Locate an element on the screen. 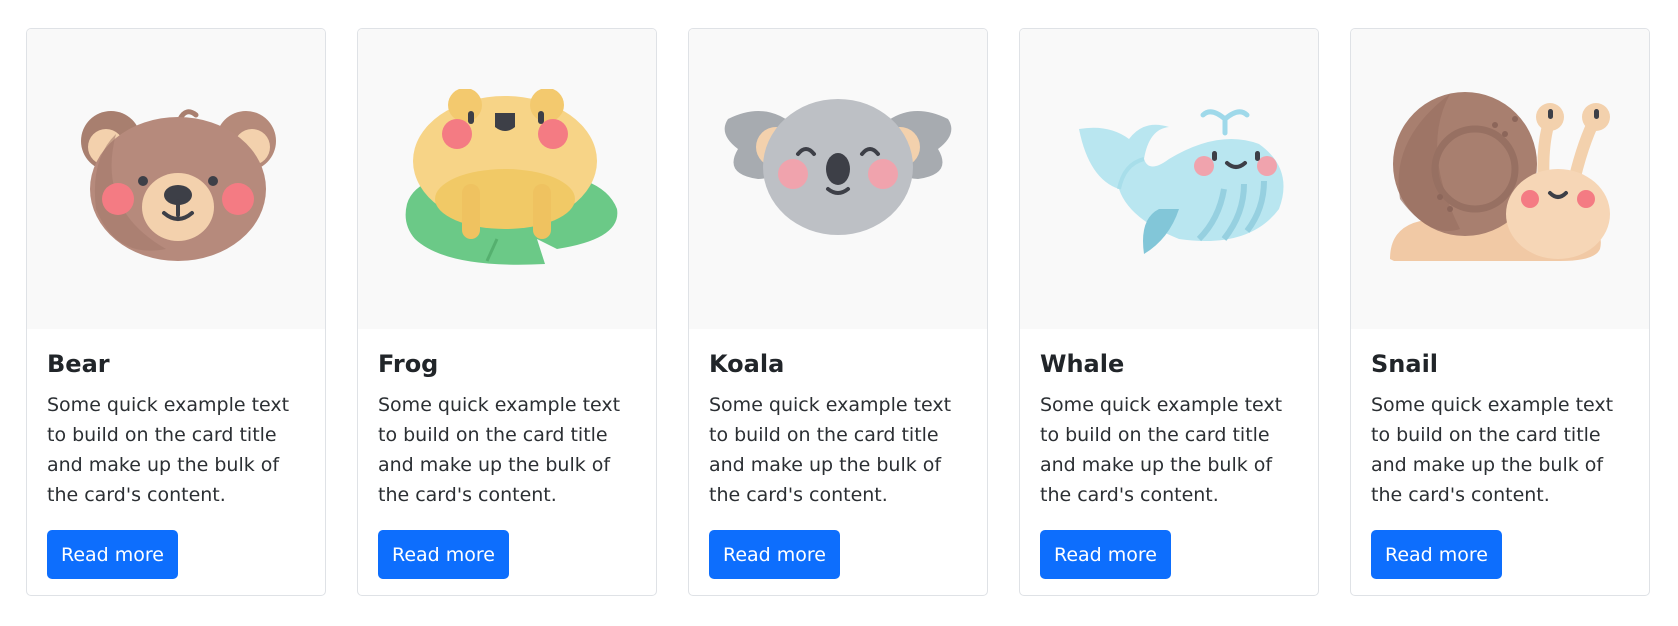  koala-icon is located at coordinates (838, 167).